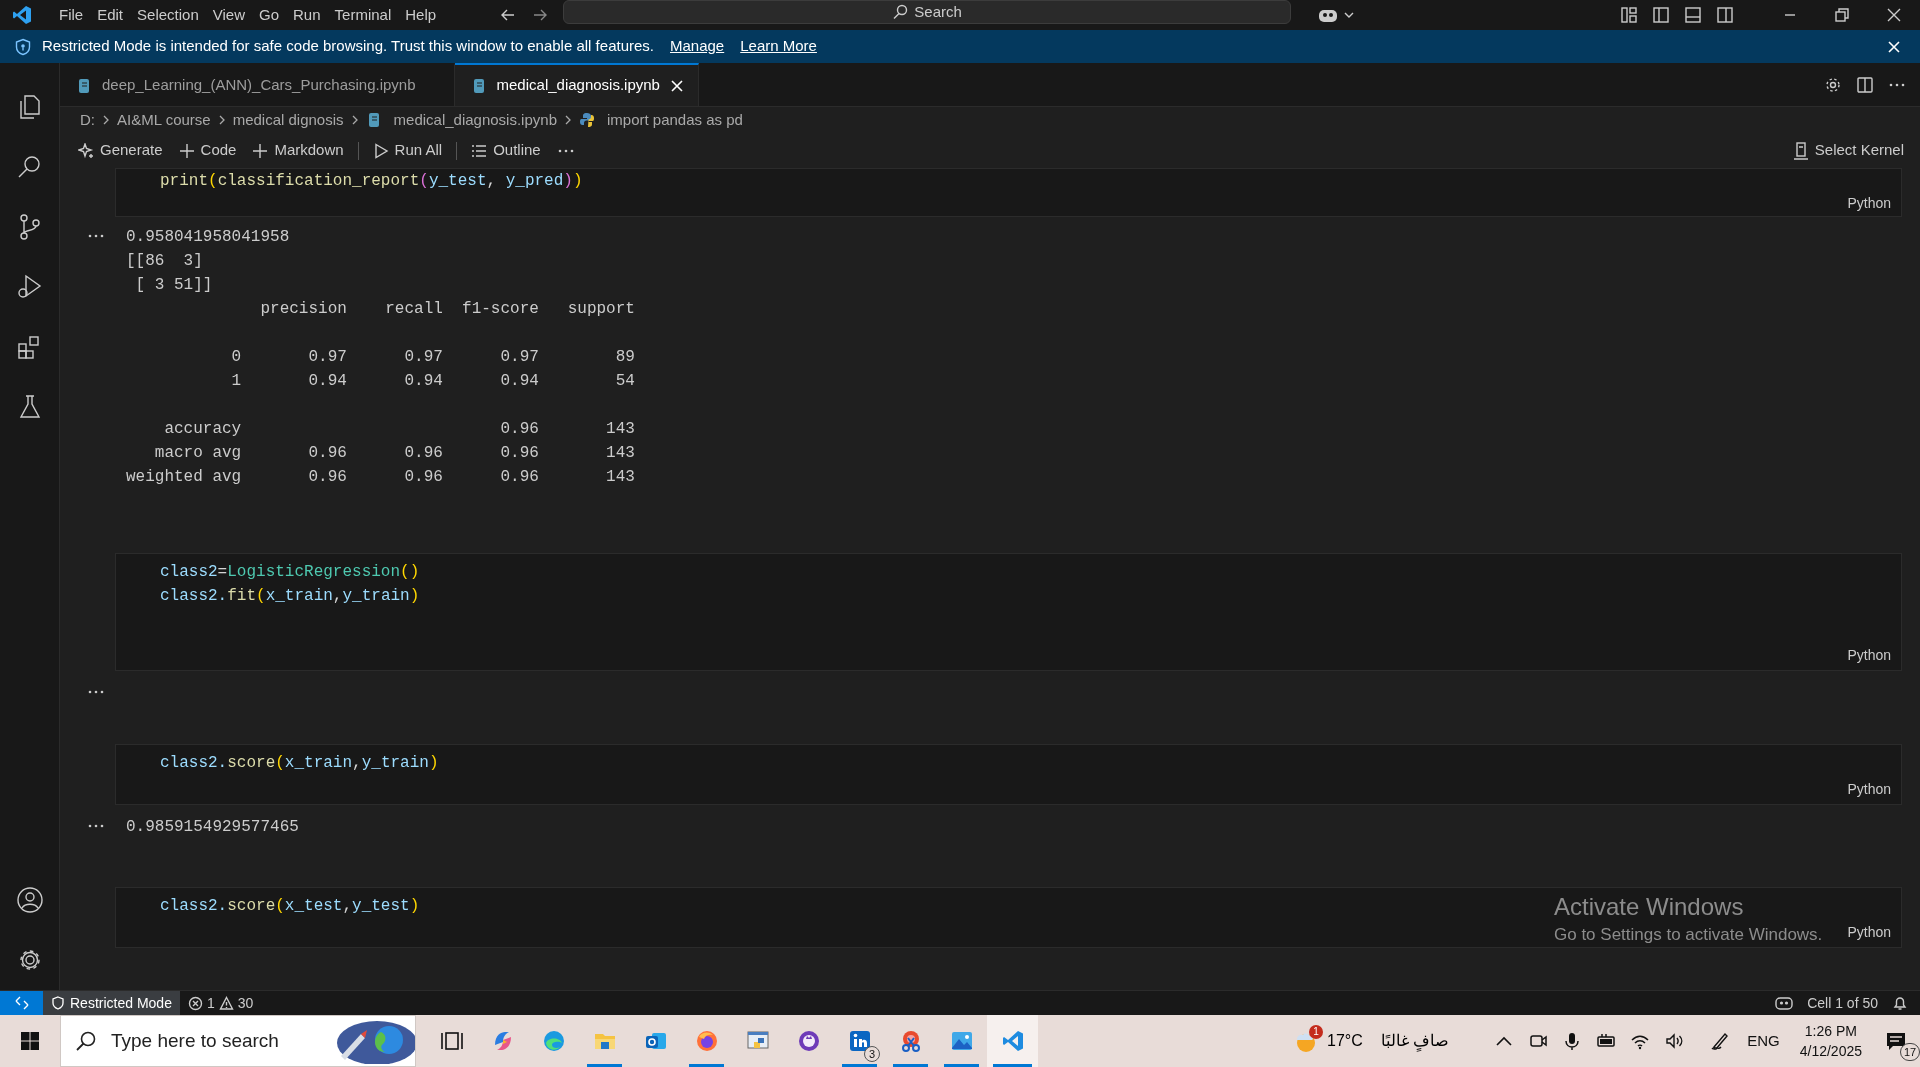  What do you see at coordinates (1316, 1032) in the screenshot?
I see `alert-badge: 1` at bounding box center [1316, 1032].